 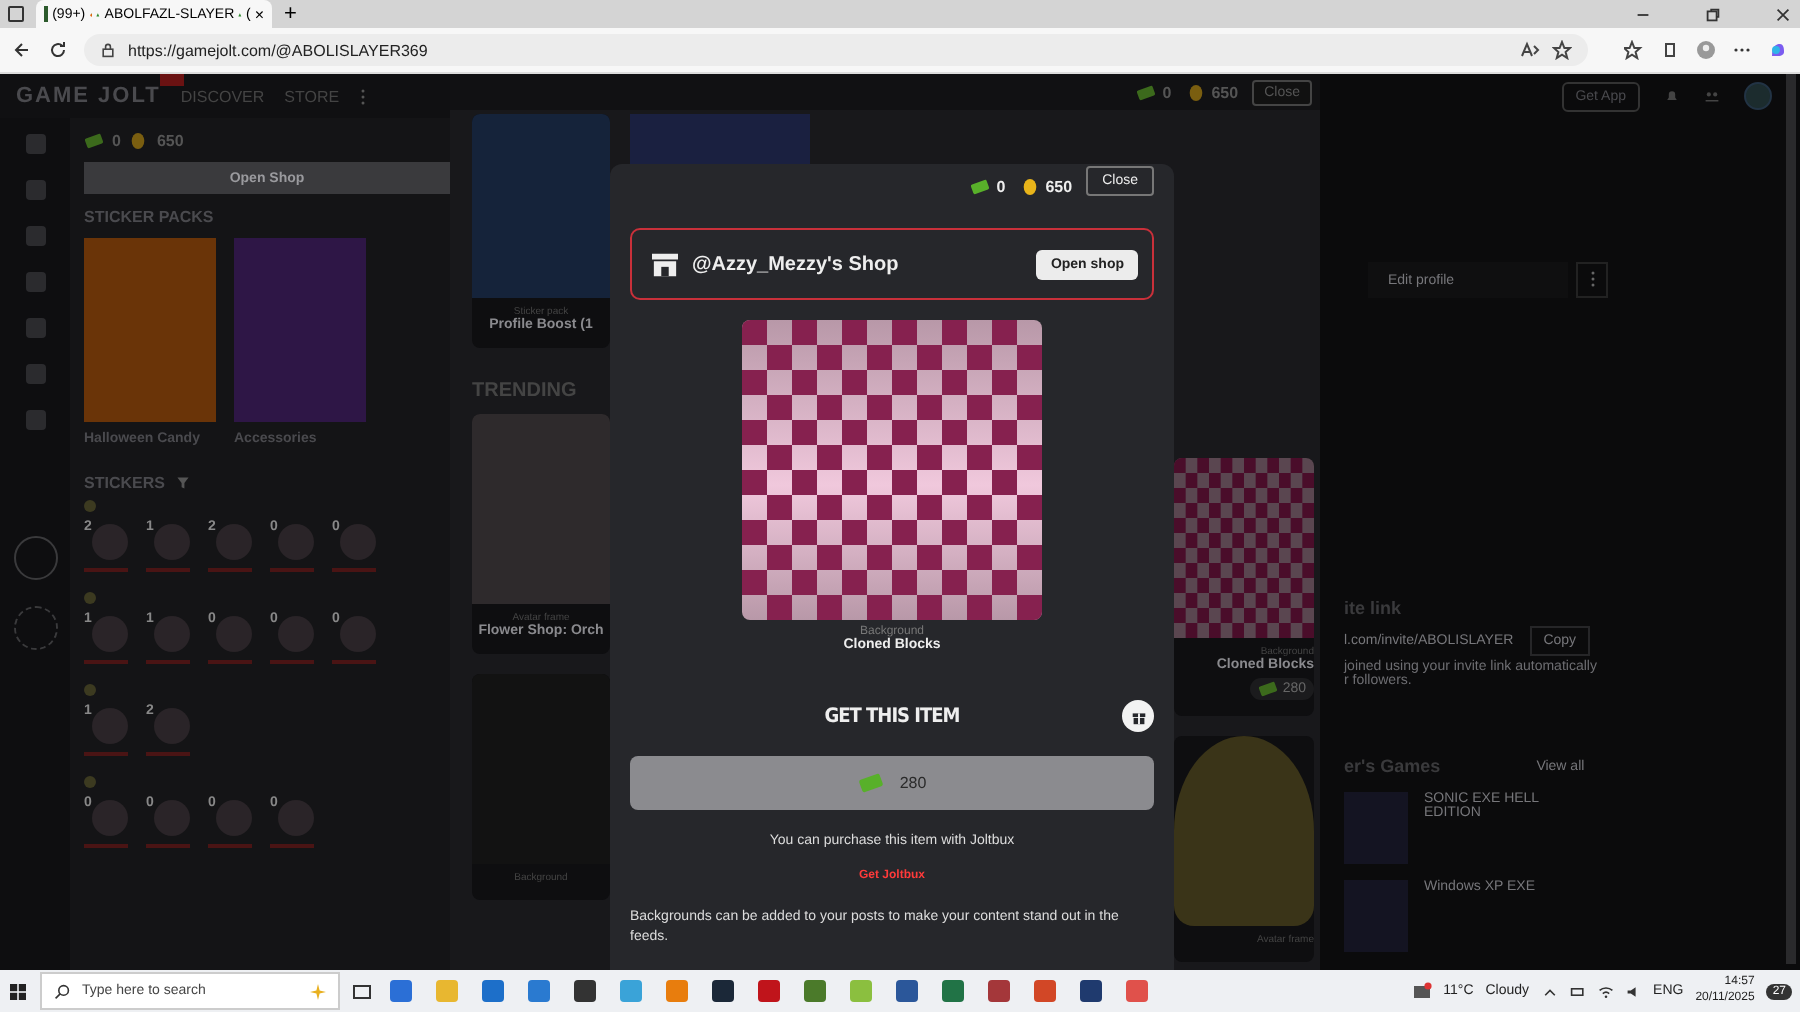 I want to click on url-text: https://gamejolt.com/@ABOLISLAYER369, so click(x=278, y=50).